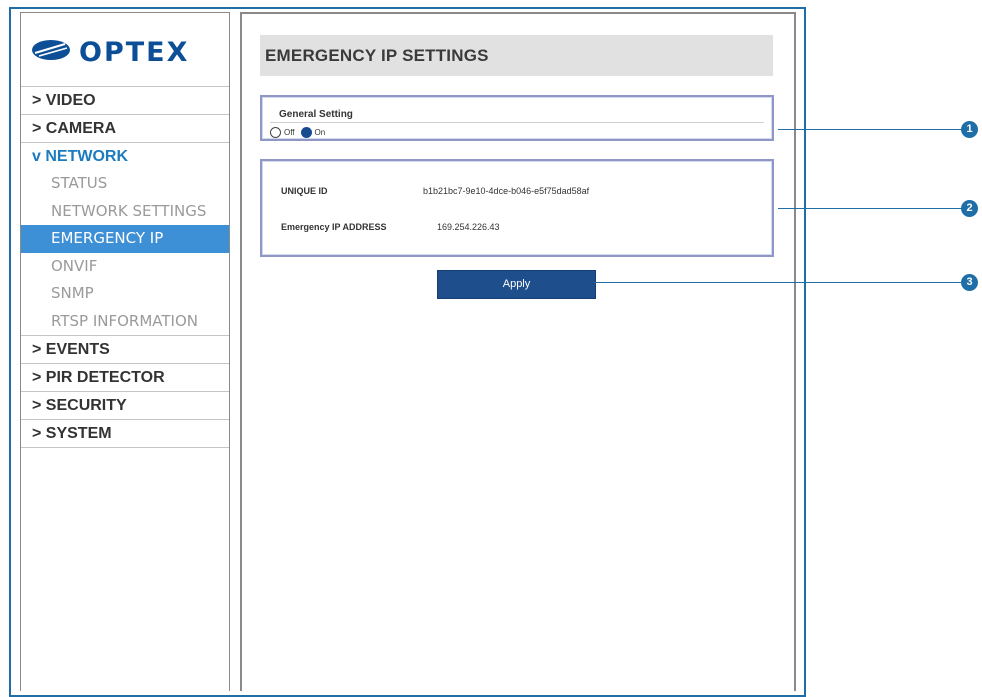 The image size is (982, 697). What do you see at coordinates (334, 227) in the screenshot?
I see `emergency-ip-label: Emergency IP ADDRESS` at bounding box center [334, 227].